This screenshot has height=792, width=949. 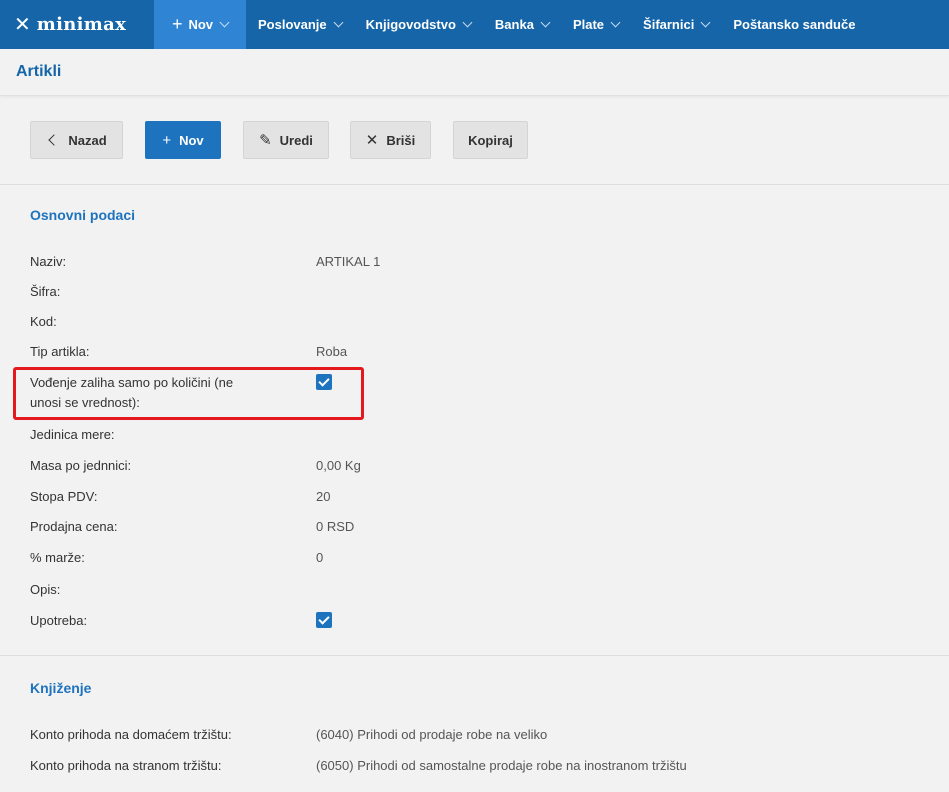 I want to click on nav-item-banka: Banka, so click(x=522, y=24).